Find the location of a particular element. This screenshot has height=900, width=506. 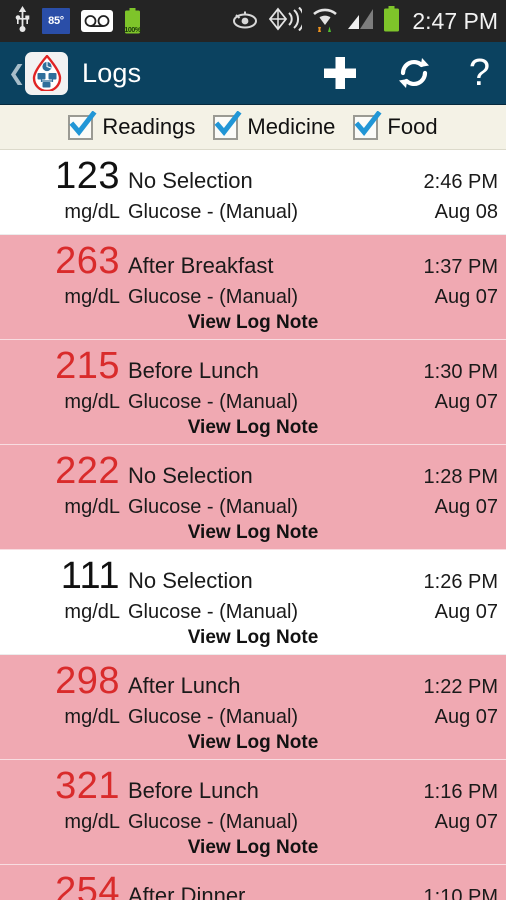

meal-tag: After Dinner is located at coordinates (187, 891).